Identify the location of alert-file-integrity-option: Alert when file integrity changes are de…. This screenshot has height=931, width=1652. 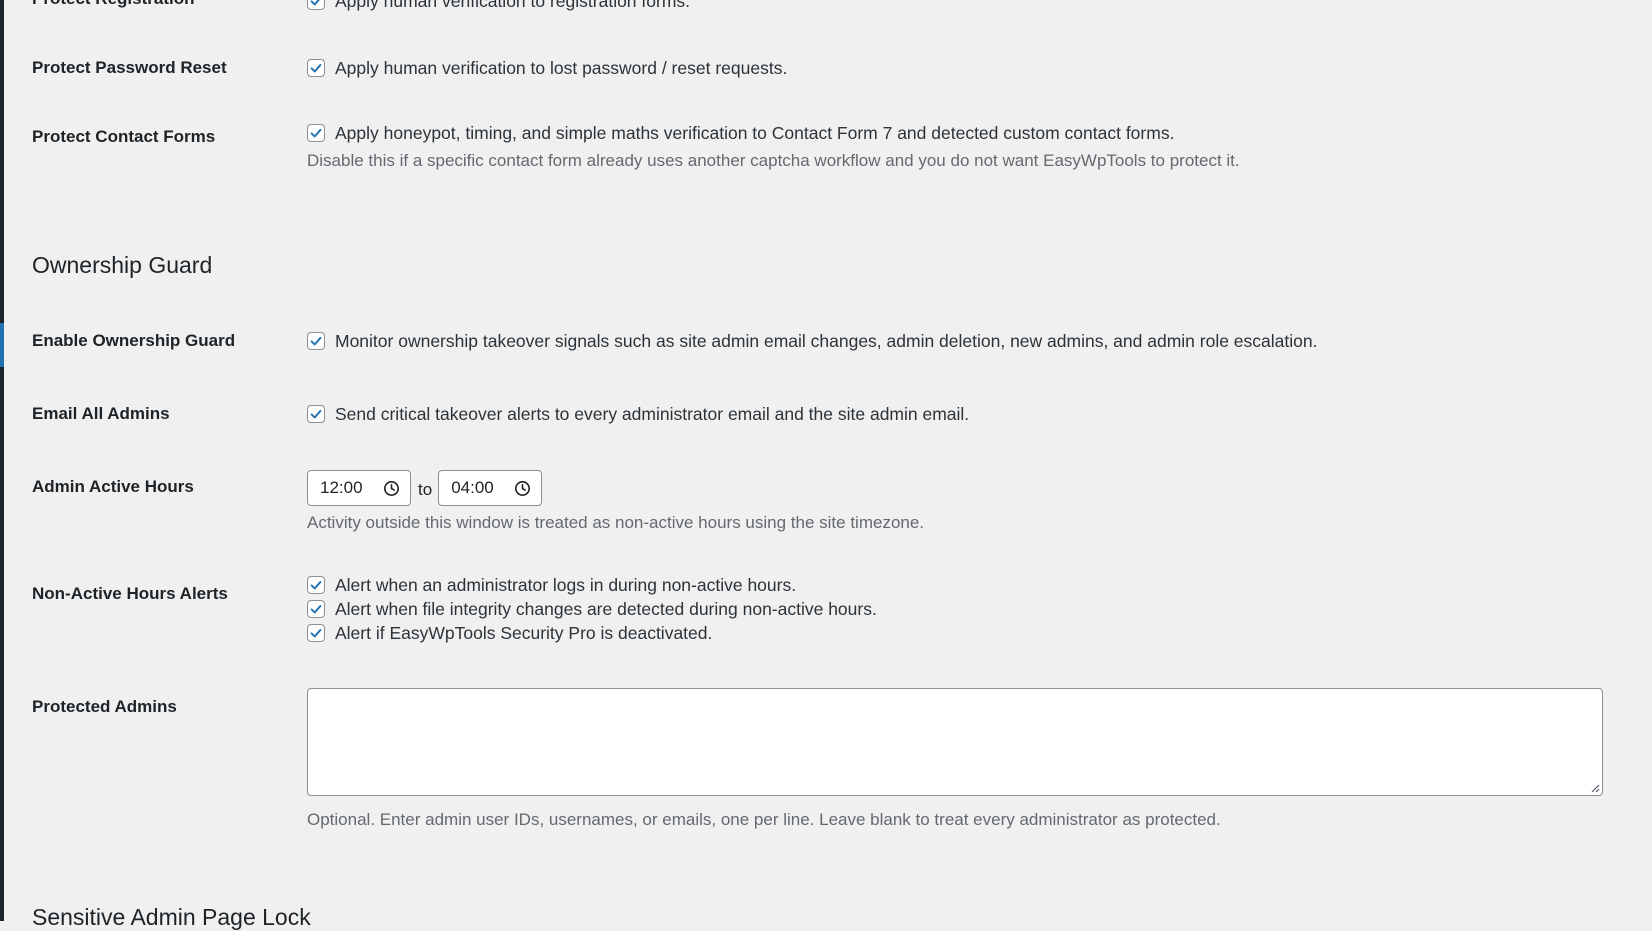
(959, 609).